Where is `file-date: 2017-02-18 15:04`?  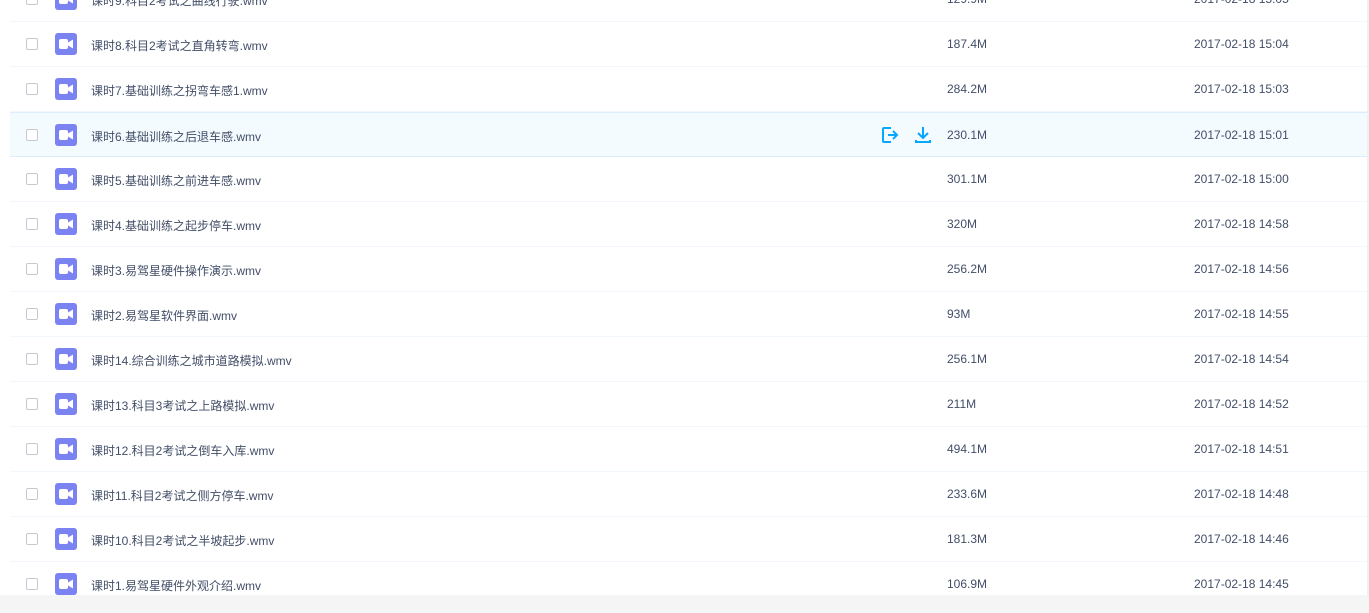 file-date: 2017-02-18 15:04 is located at coordinates (1241, 44).